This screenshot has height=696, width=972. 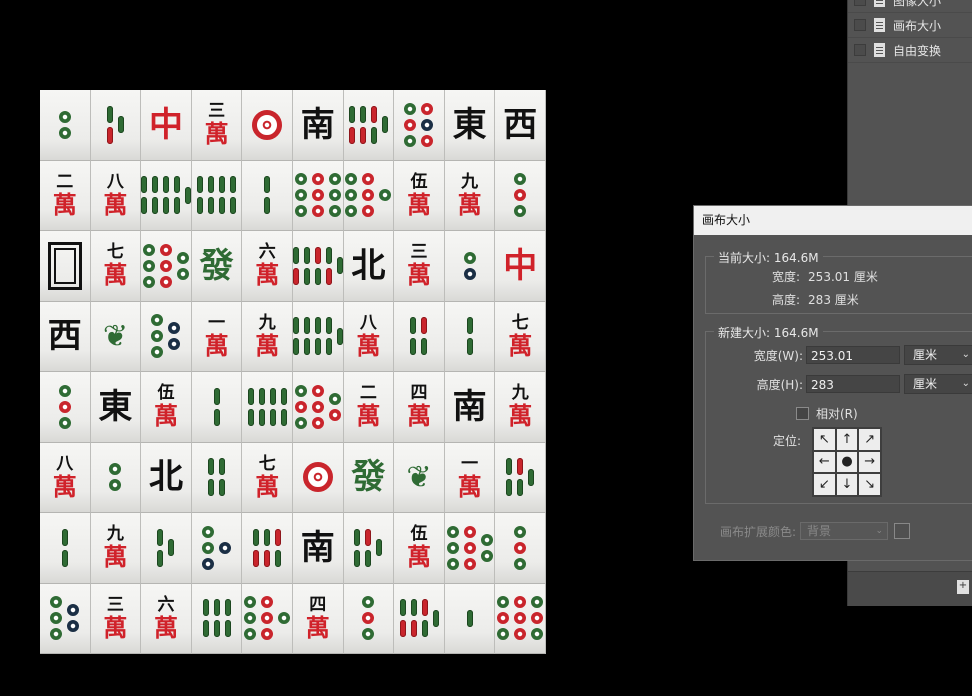 What do you see at coordinates (116, 407) in the screenshot?
I see `mahjong-tile: 東` at bounding box center [116, 407].